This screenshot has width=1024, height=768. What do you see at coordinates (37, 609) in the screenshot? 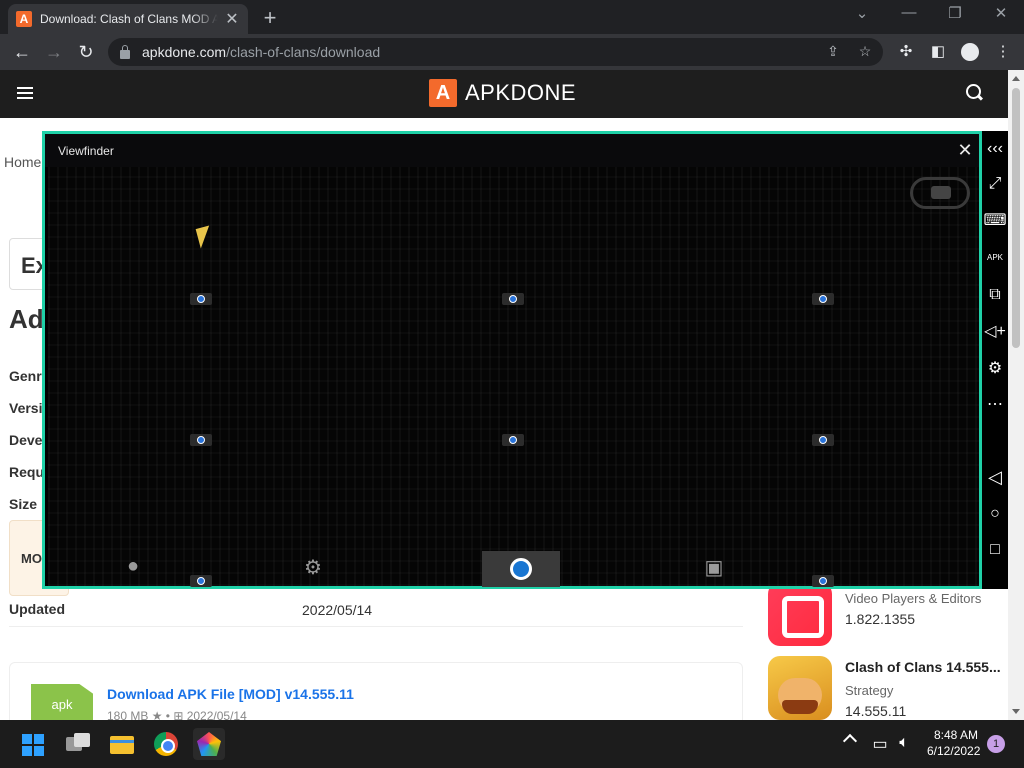
I see `updated-label: Updated` at bounding box center [37, 609].